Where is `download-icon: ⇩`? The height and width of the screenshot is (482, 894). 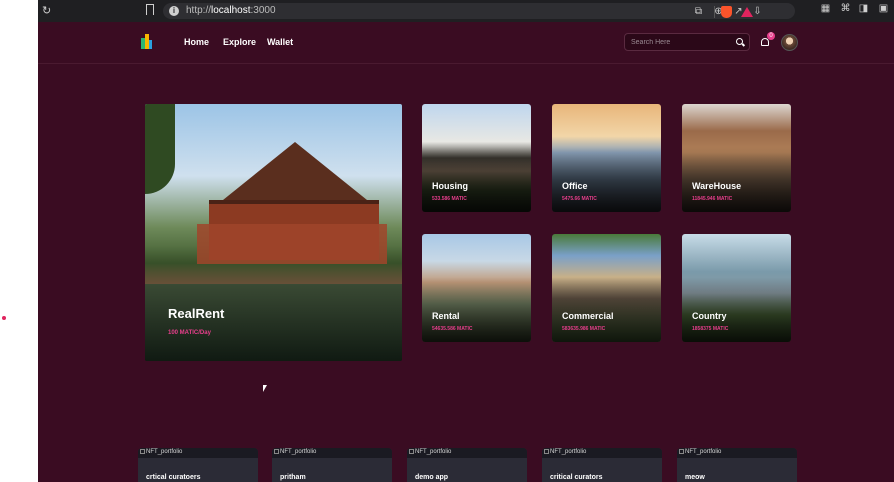
download-icon: ⇩ is located at coordinates (757, 11).